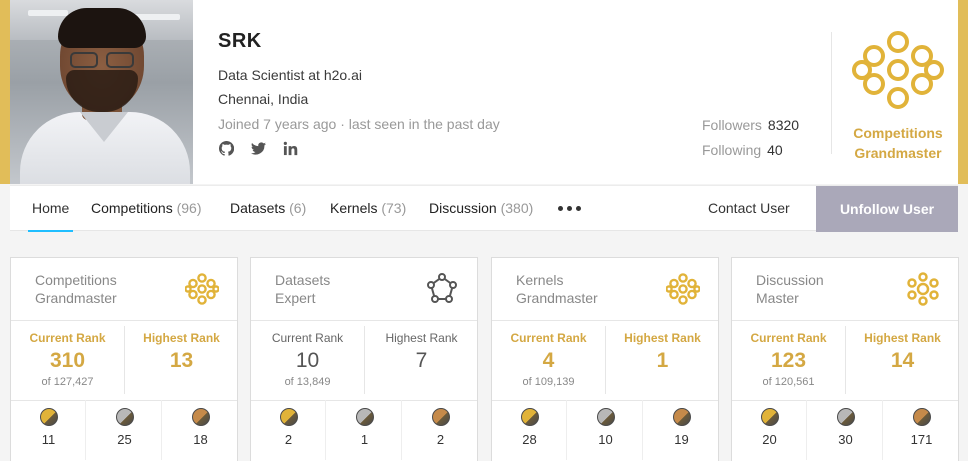 The image size is (968, 461). Describe the element at coordinates (605, 430) in the screenshot. I see `medal-stat: 10` at that location.